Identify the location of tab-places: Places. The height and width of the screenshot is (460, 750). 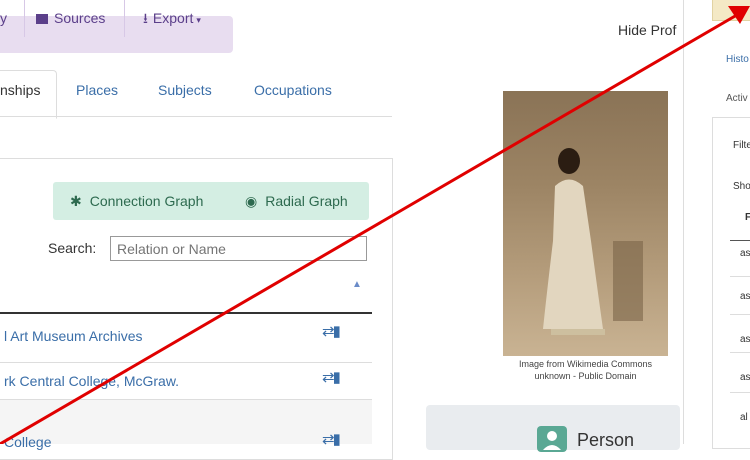
(97, 90).